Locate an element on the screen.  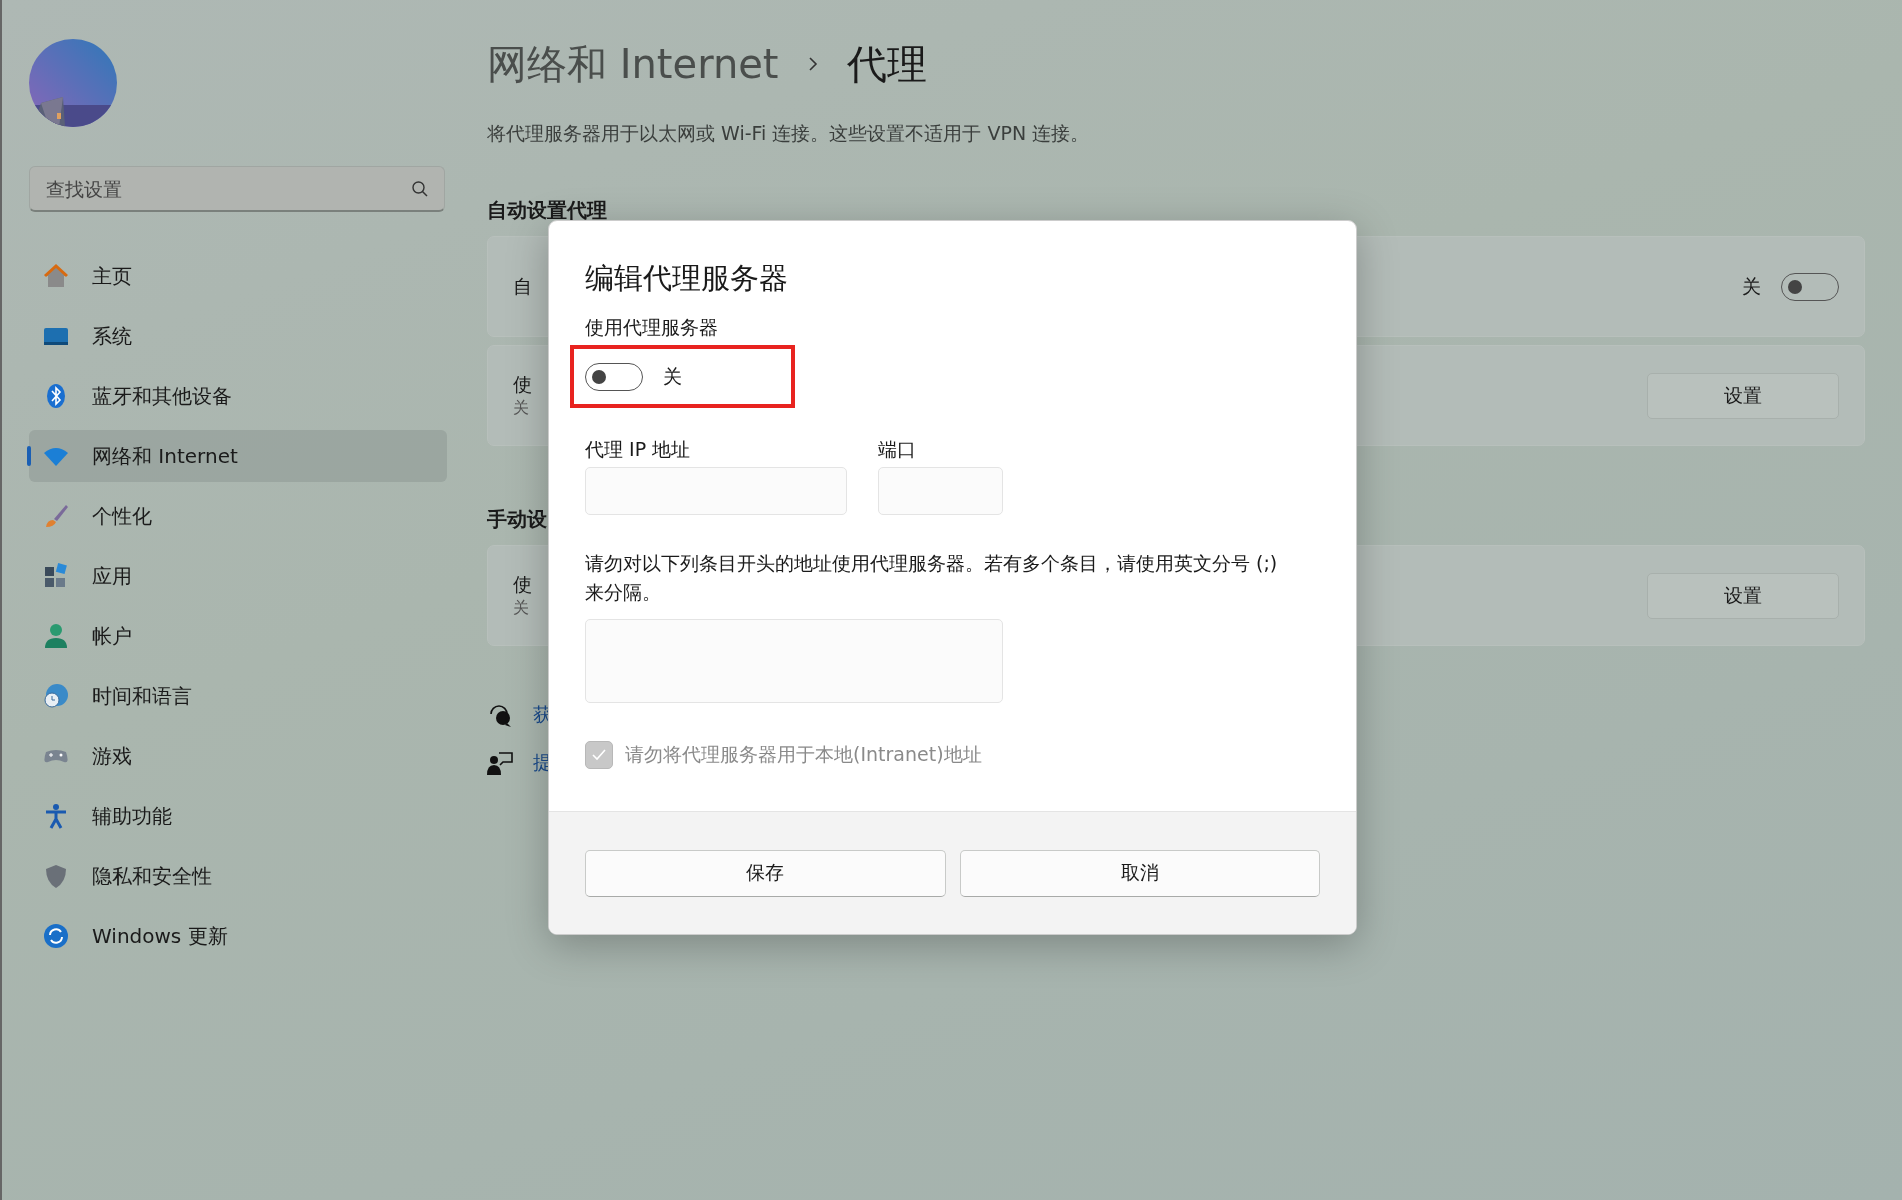
checkbox-label: 请勿将代理服务器用于本地(Intranet)地址 is located at coordinates (803, 754).